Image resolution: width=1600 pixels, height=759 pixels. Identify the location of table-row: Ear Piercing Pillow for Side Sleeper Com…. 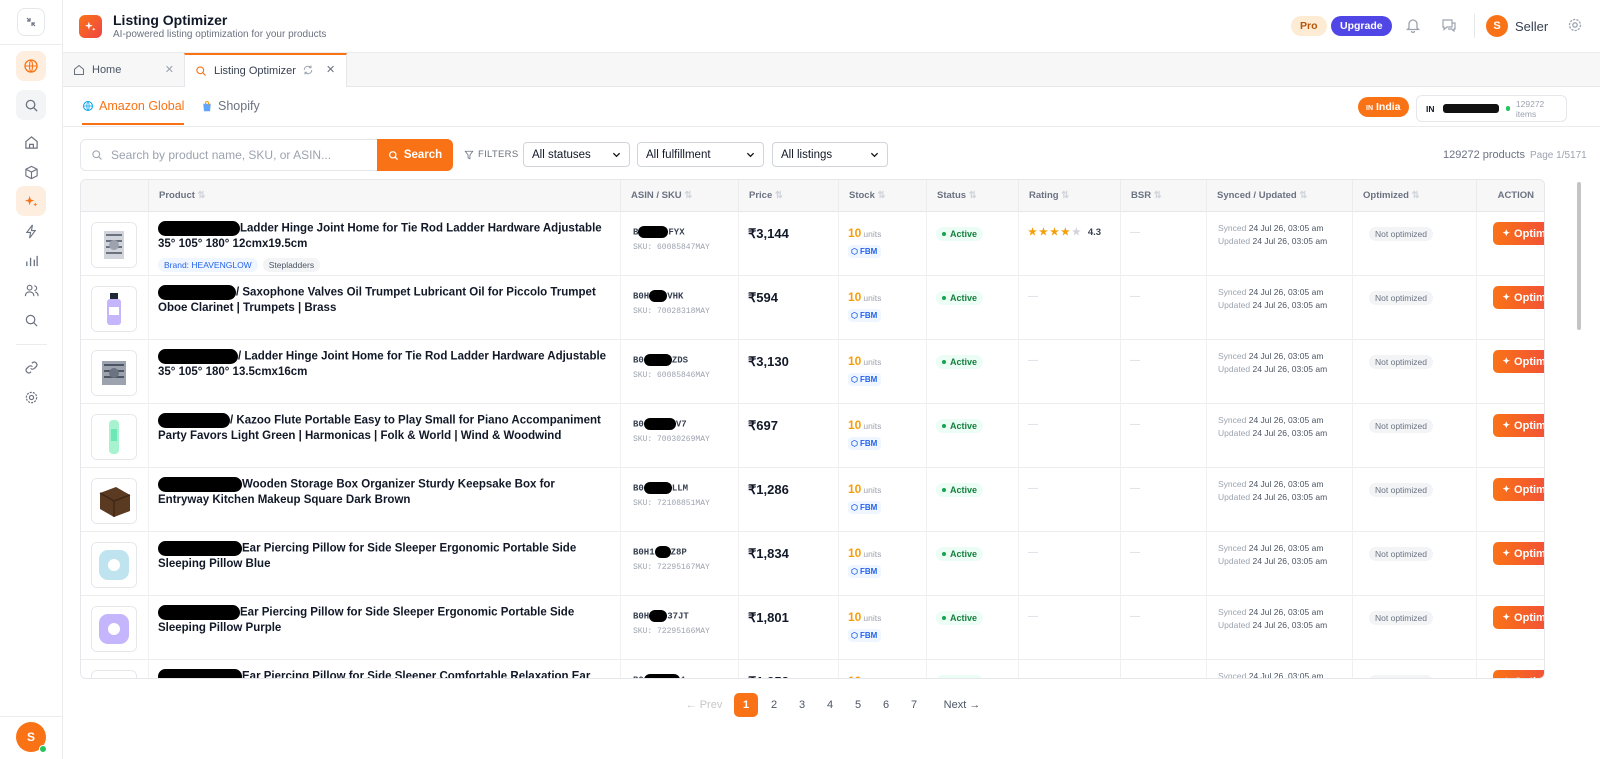
(812, 669).